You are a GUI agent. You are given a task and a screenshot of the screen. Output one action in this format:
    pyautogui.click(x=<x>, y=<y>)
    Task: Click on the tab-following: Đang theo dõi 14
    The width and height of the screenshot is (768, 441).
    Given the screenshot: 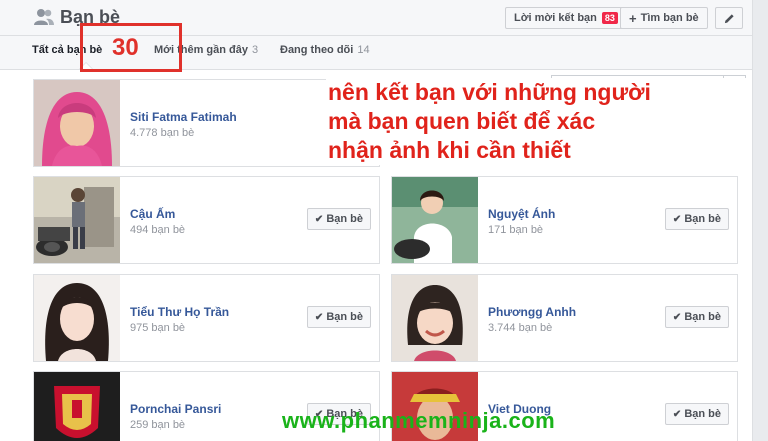 What is the action you would take?
    pyautogui.click(x=325, y=50)
    